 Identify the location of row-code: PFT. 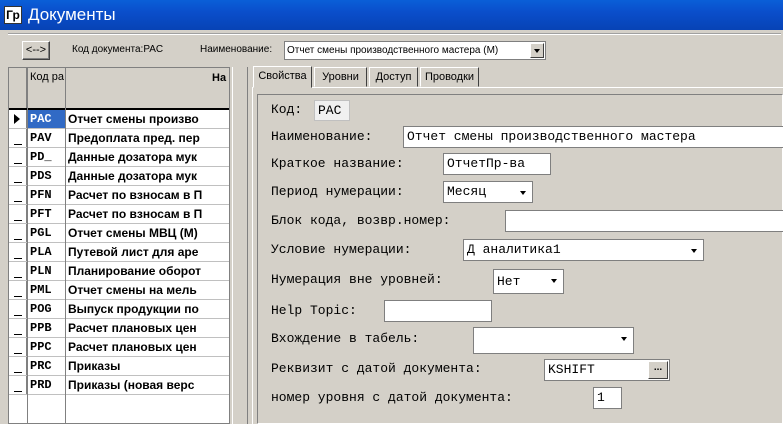
(41, 214).